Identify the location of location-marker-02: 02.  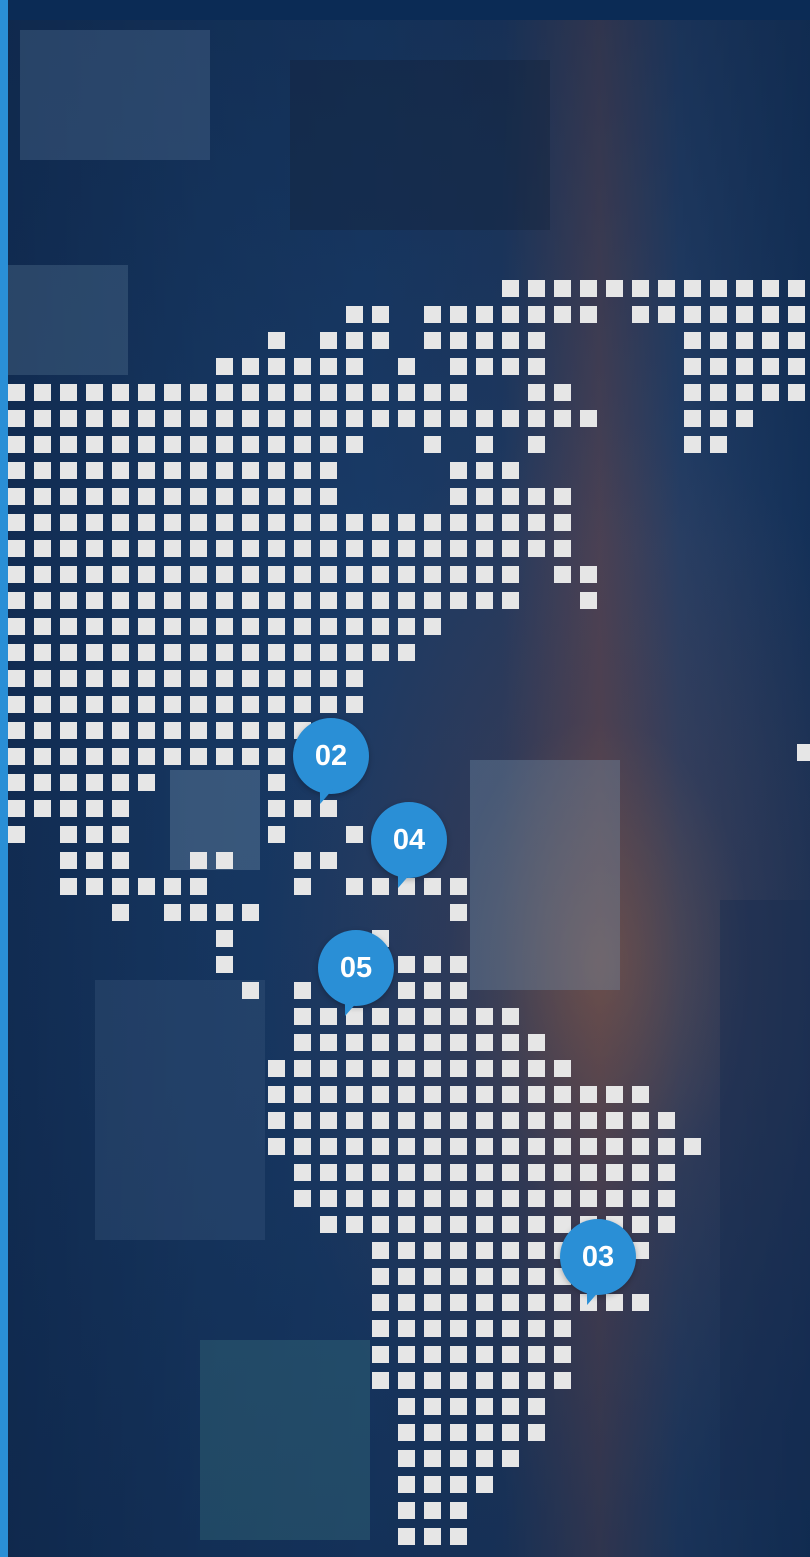
(331, 756).